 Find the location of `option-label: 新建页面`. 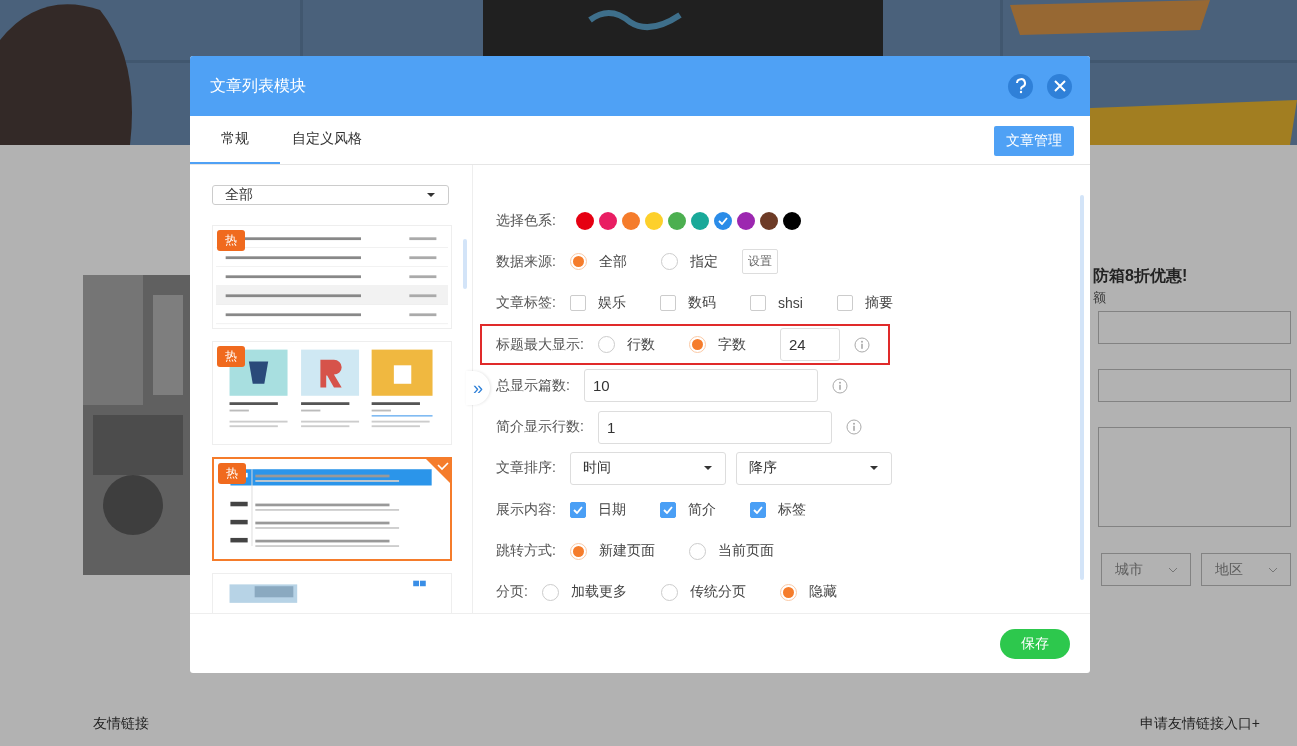

option-label: 新建页面 is located at coordinates (626, 551).